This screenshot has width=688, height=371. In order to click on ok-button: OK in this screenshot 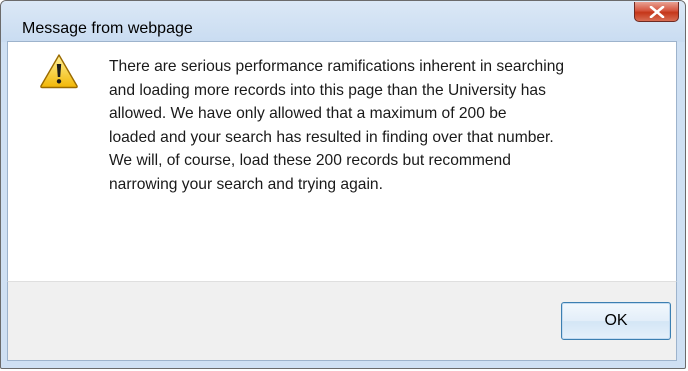, I will do `click(616, 321)`.